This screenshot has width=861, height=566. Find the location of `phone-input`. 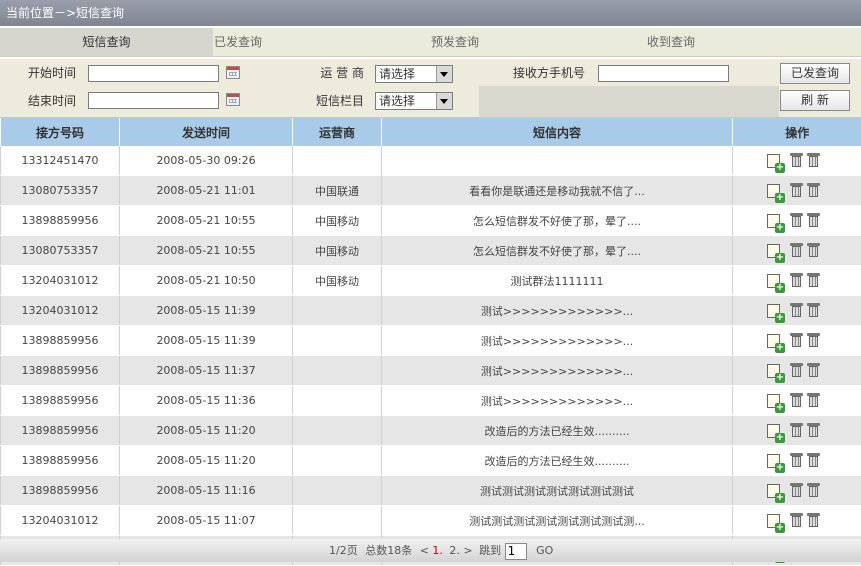

phone-input is located at coordinates (663, 73).